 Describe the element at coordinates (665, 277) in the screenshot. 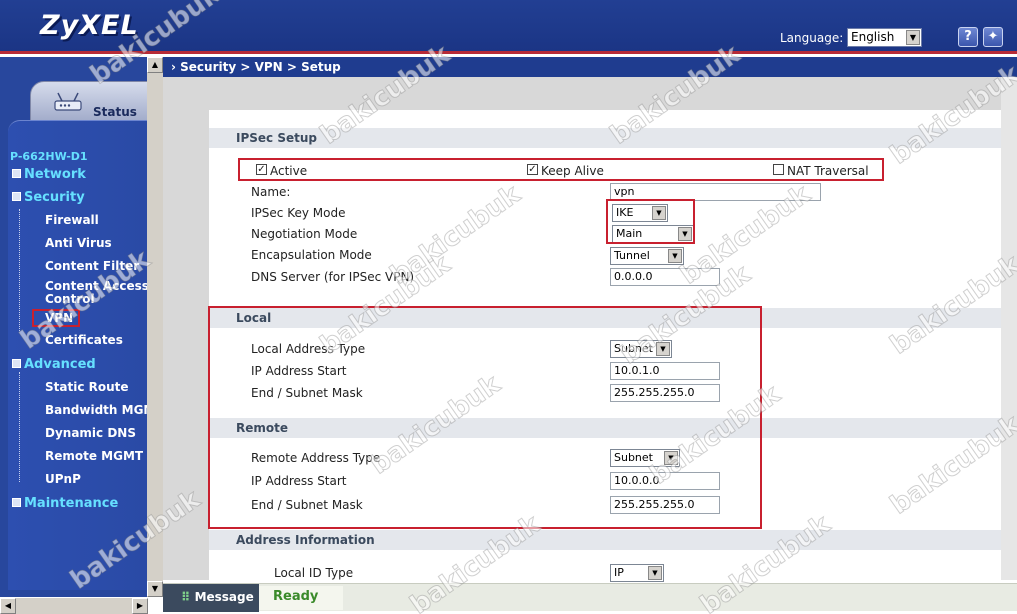

I see `dns-input: 0.0.0.0` at that location.